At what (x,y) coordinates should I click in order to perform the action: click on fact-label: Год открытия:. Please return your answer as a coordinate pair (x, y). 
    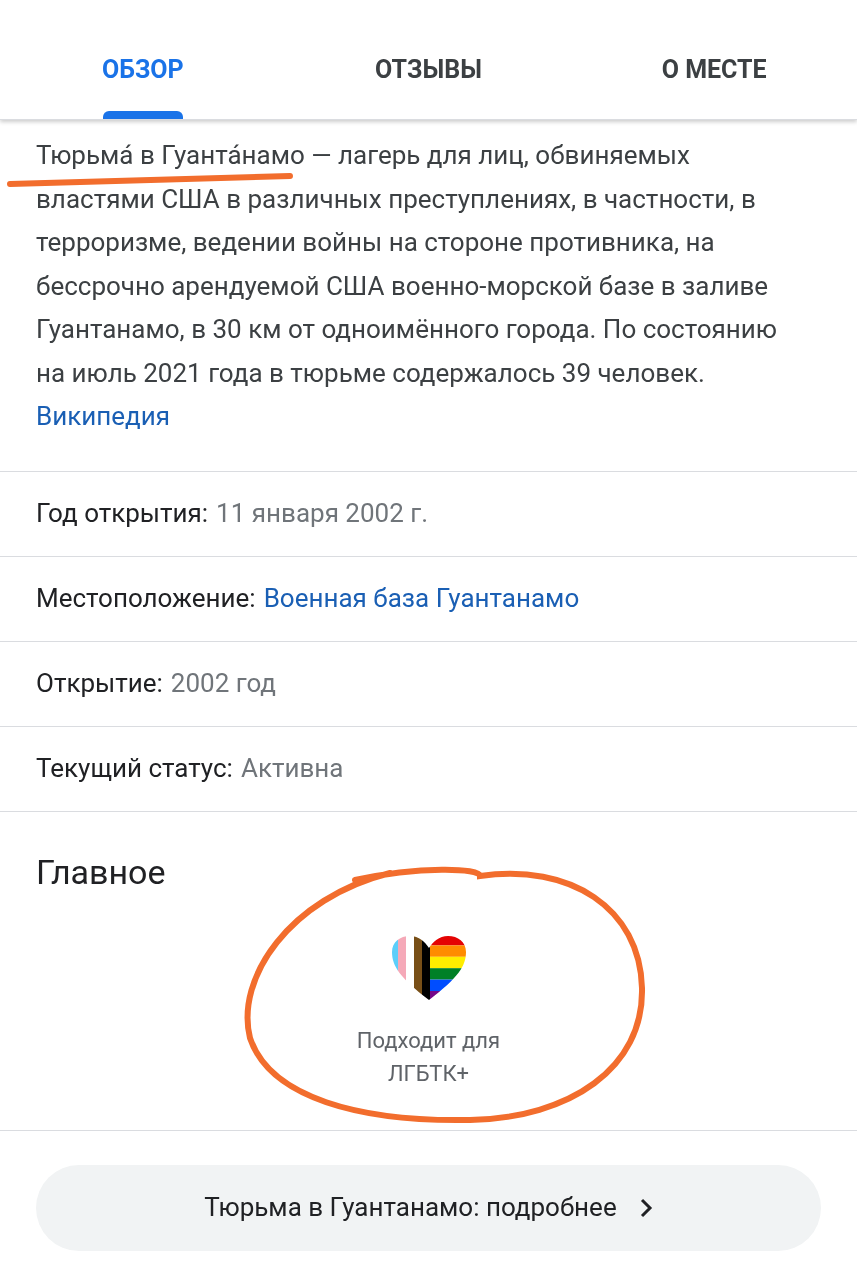
    Looking at the image, I should click on (122, 513).